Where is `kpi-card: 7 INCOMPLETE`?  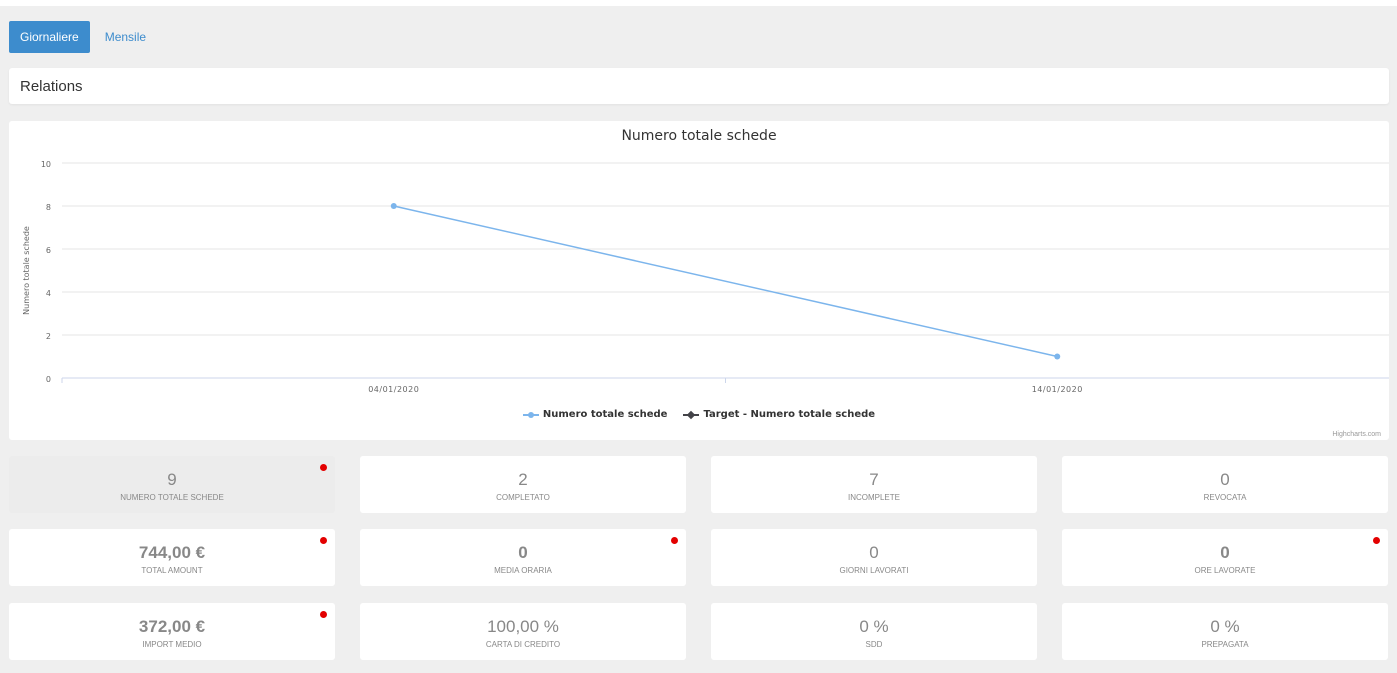
kpi-card: 7 INCOMPLETE is located at coordinates (874, 484).